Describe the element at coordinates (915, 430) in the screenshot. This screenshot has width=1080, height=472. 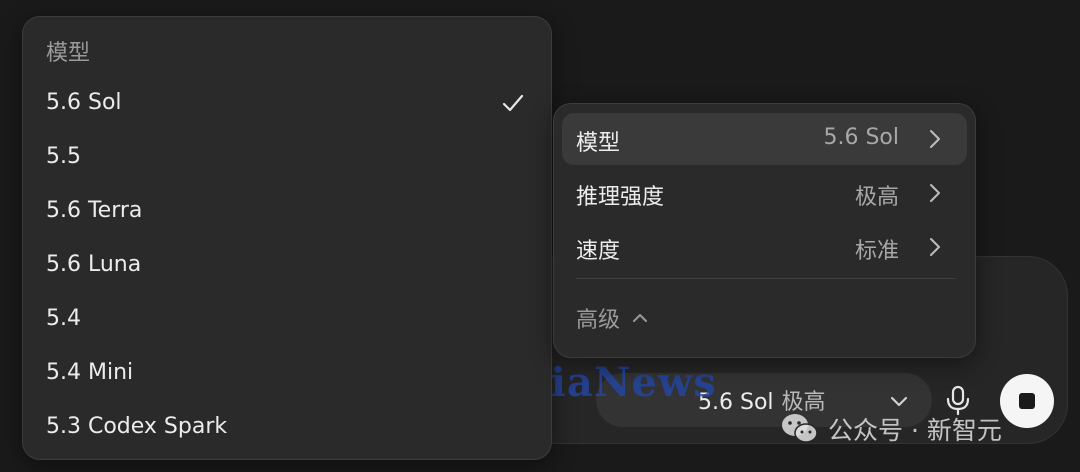
I see `wechat-watermark-text: 公众号 · 新智元` at that location.